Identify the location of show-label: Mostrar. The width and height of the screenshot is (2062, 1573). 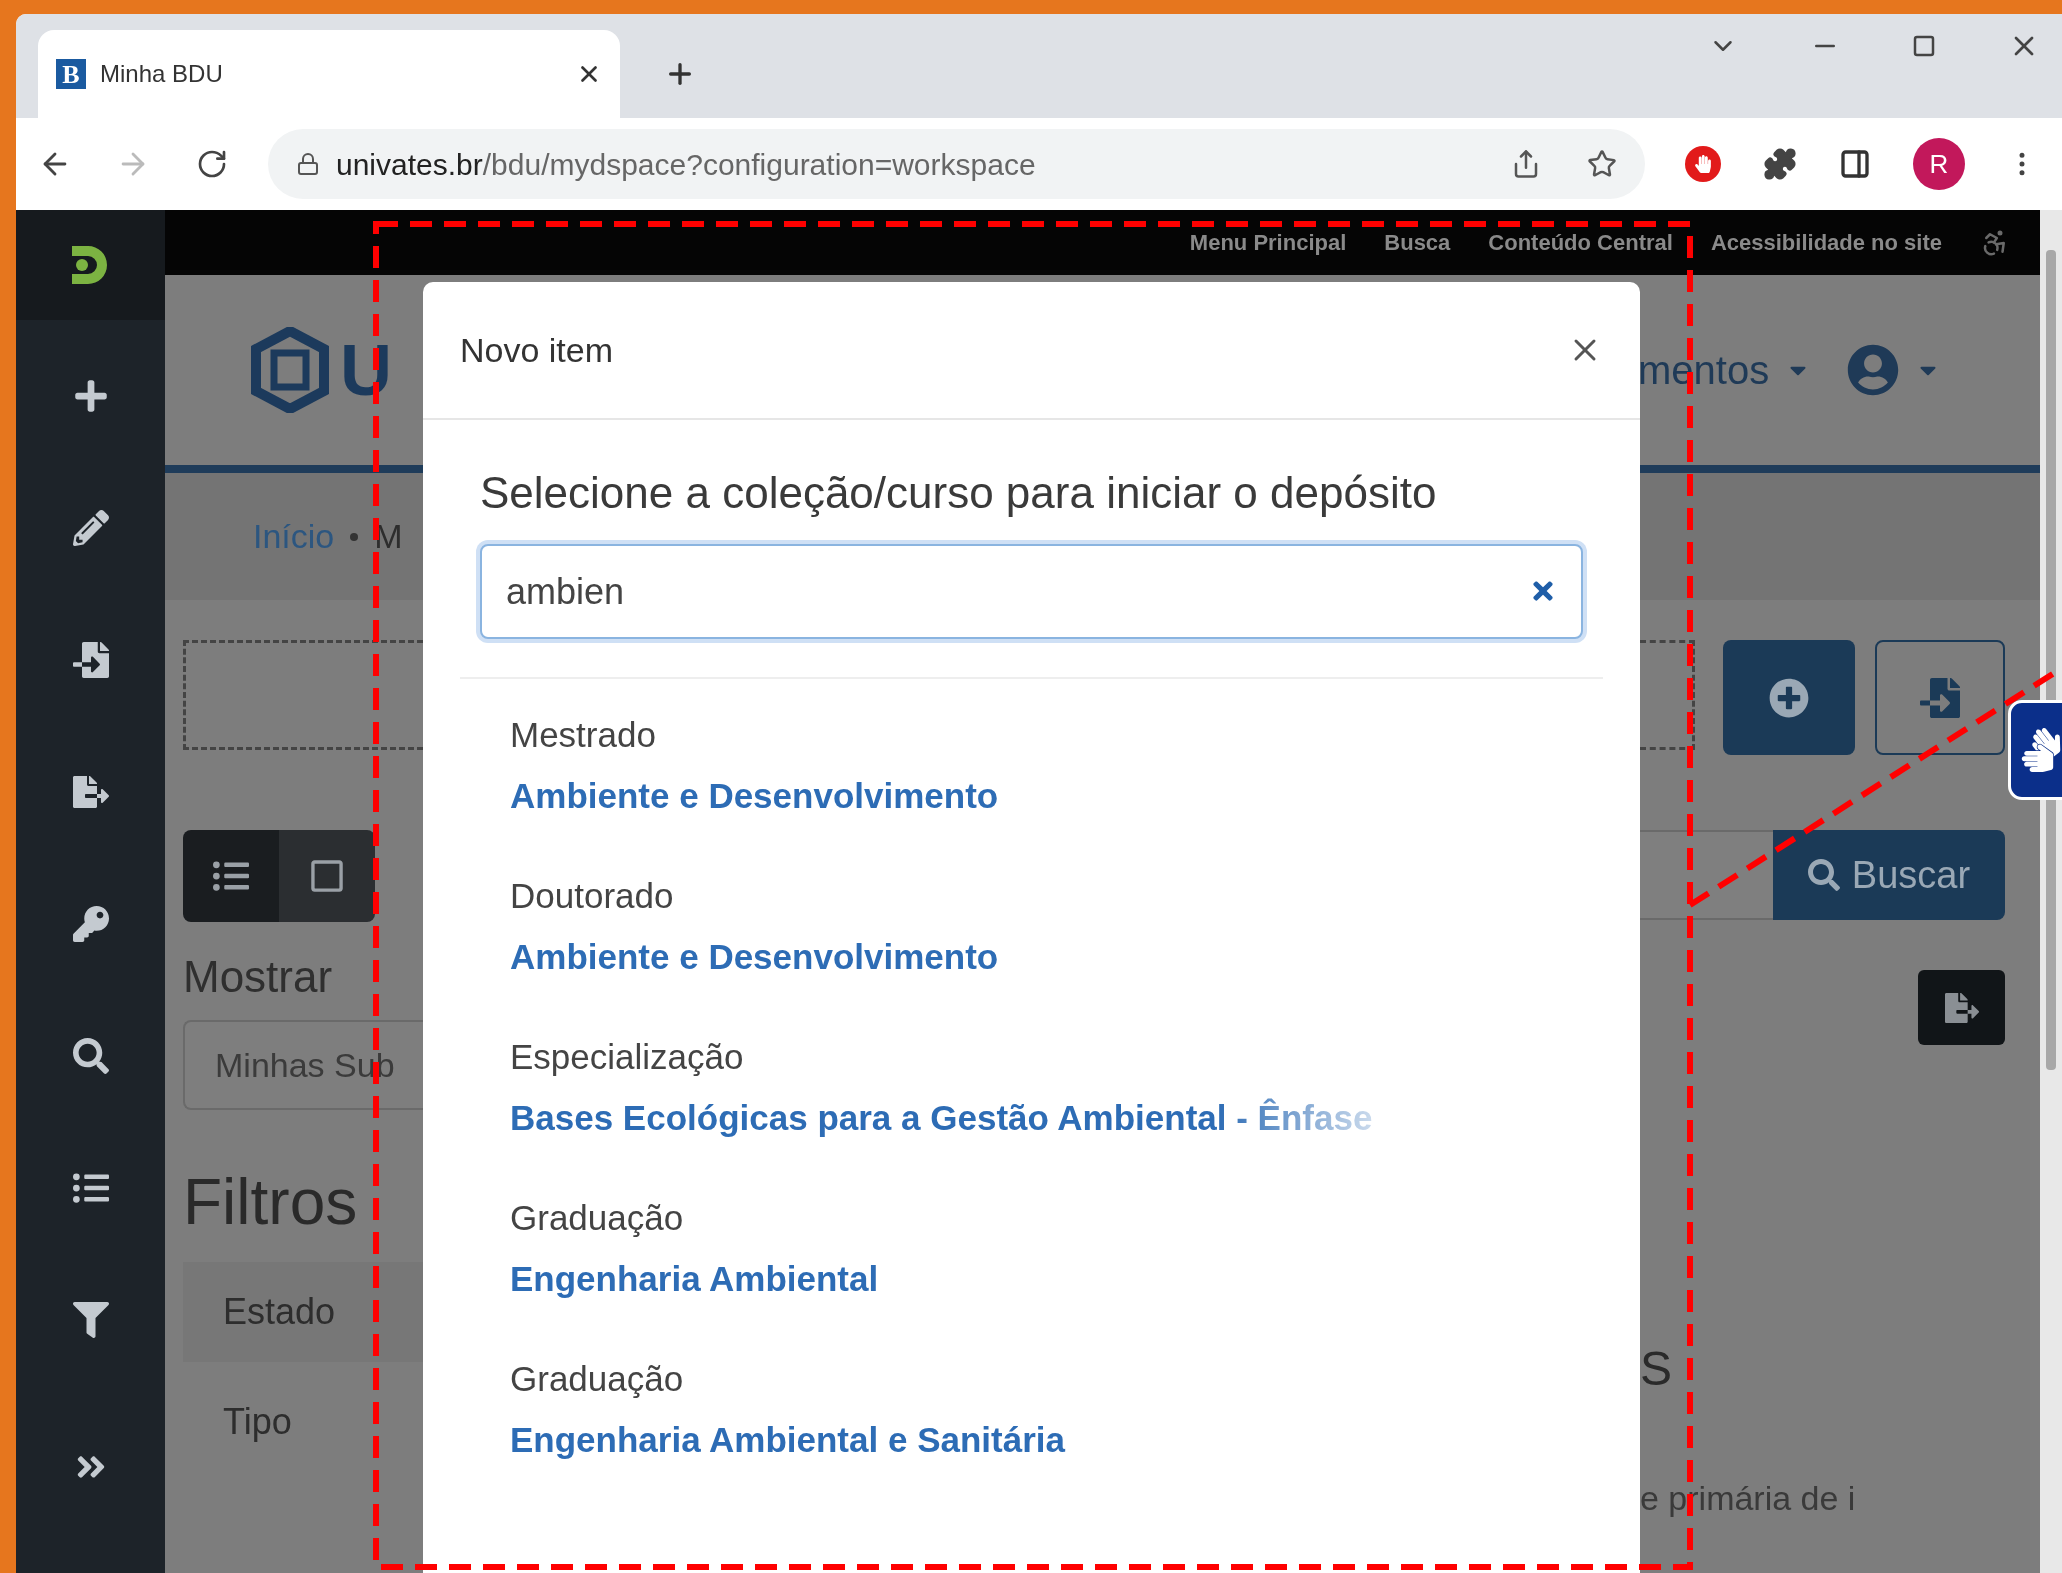
(258, 977).